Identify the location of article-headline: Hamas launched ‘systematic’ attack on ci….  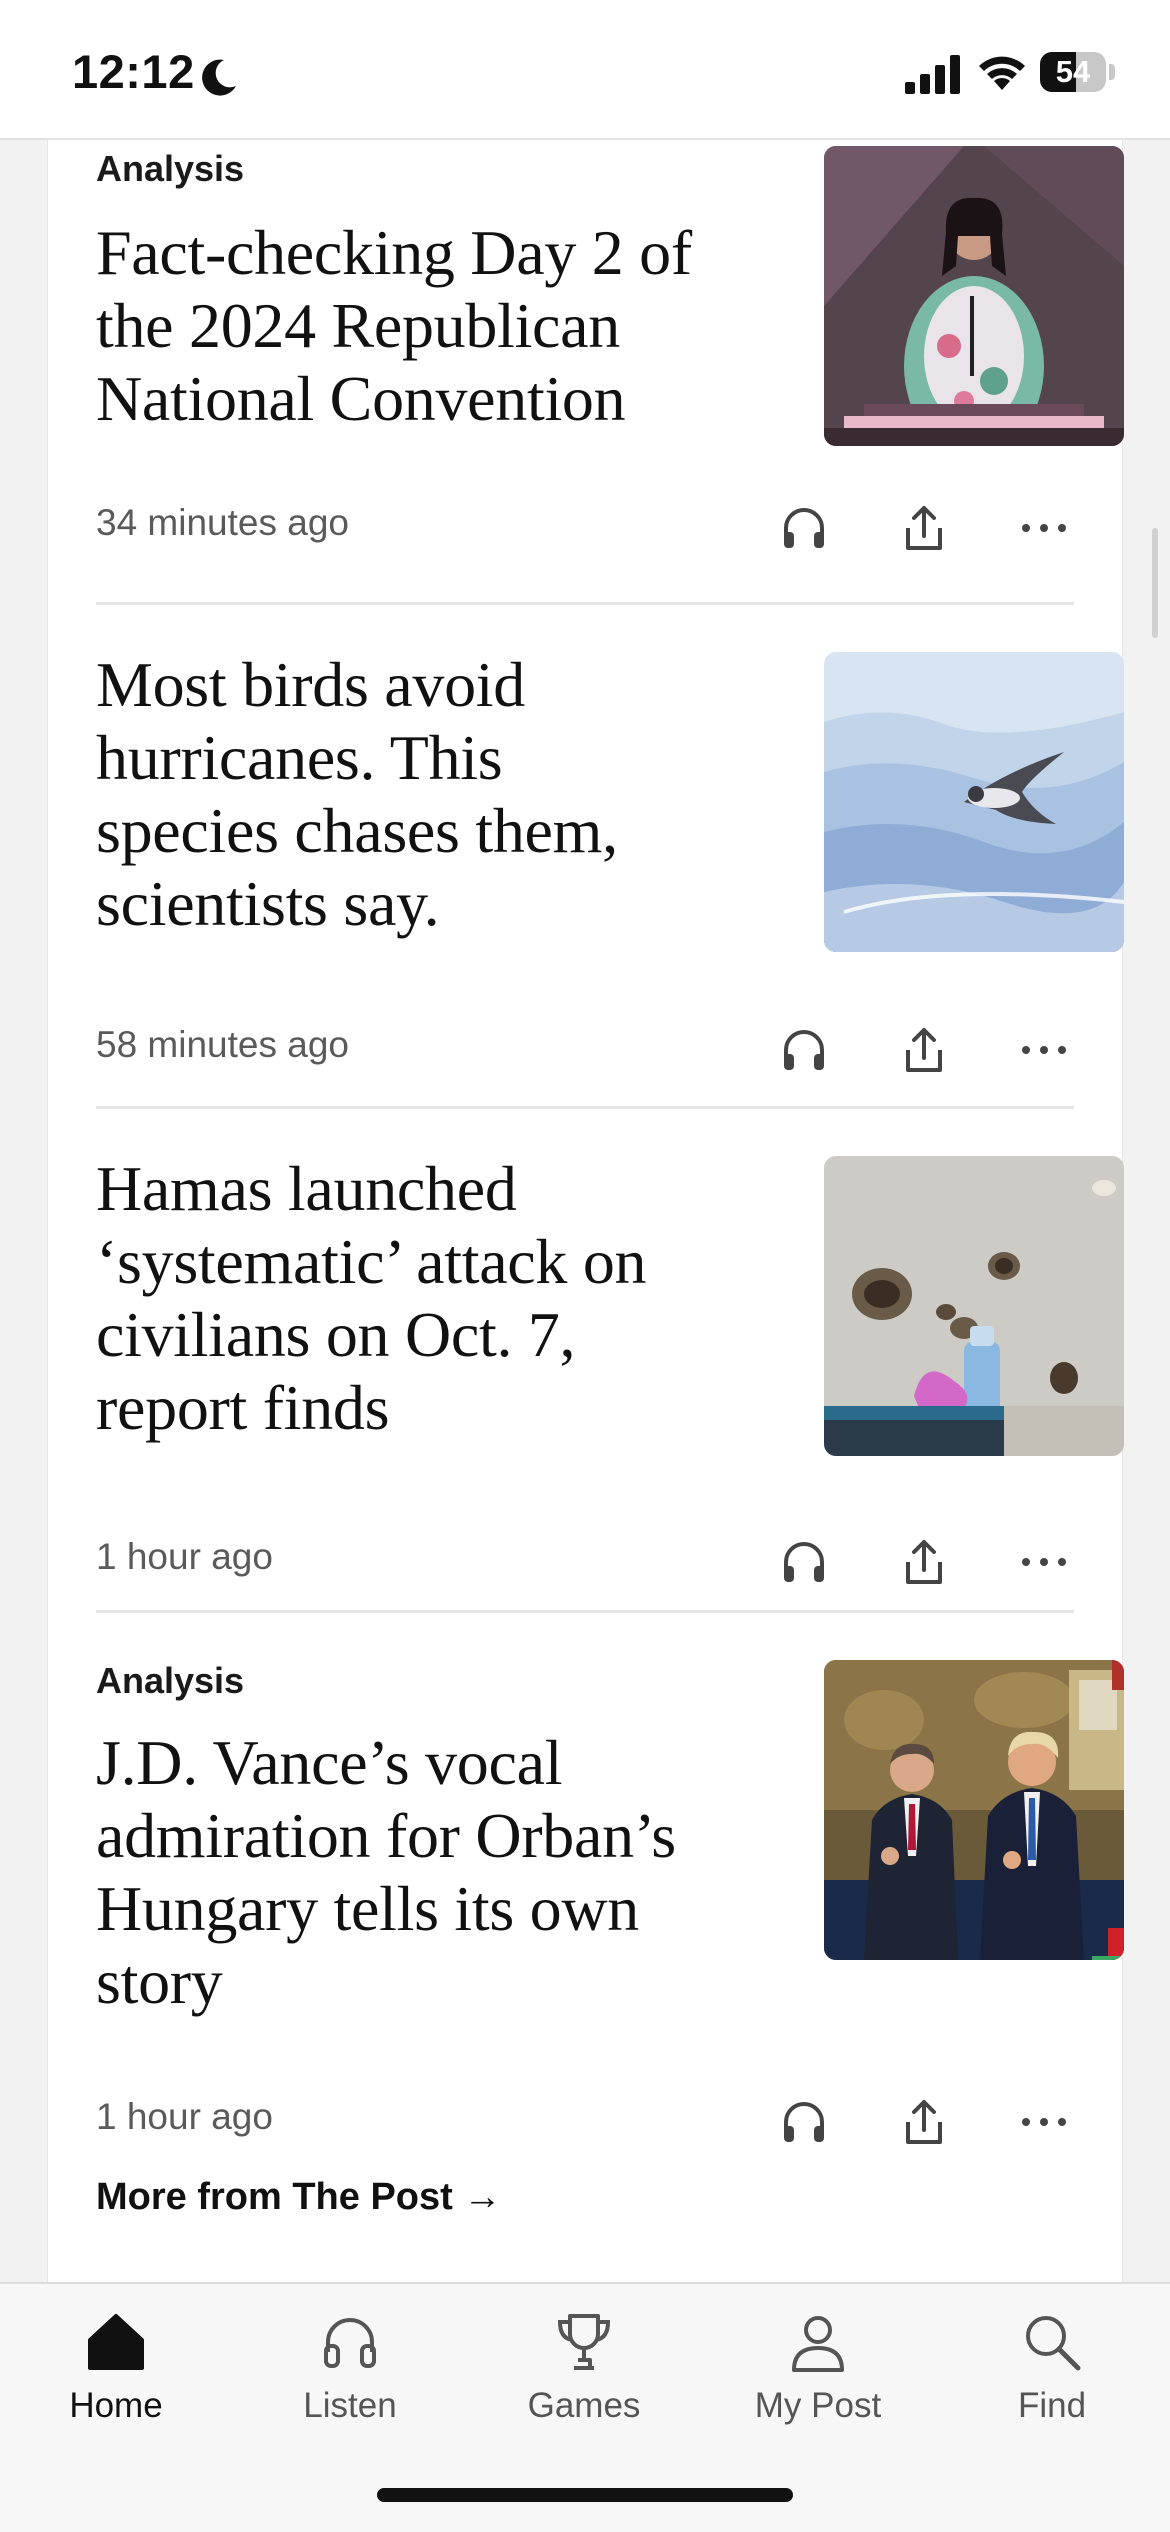
(421, 1298).